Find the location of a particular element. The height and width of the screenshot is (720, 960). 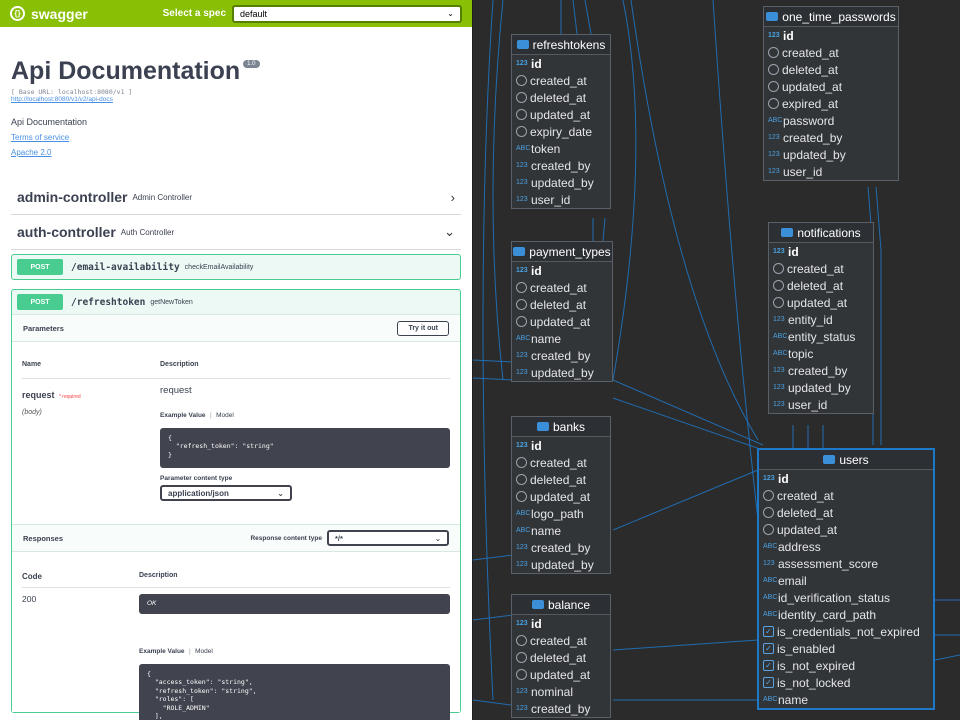

table-column: ABC password is located at coordinates (831, 120).